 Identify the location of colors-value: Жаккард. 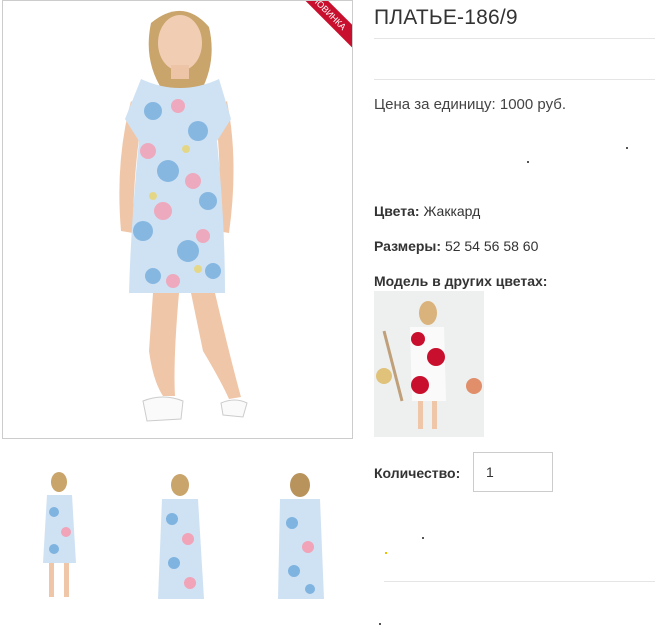
(452, 211).